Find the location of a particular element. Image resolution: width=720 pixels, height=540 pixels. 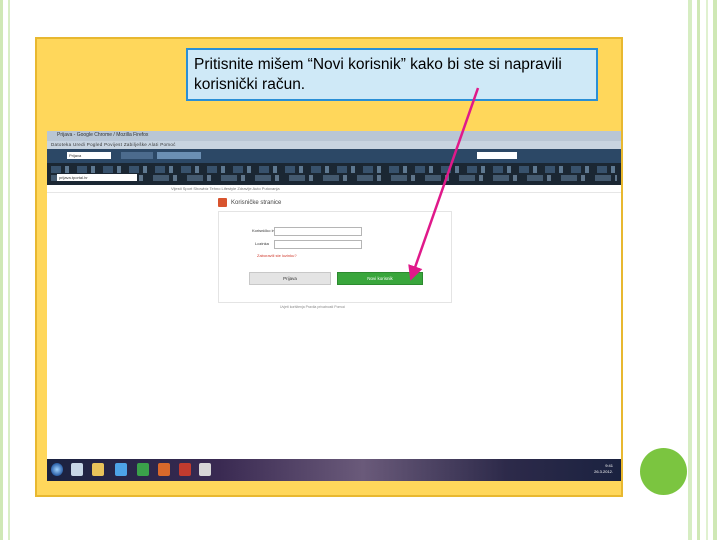

pointer-arrow is located at coordinates (444, 184).